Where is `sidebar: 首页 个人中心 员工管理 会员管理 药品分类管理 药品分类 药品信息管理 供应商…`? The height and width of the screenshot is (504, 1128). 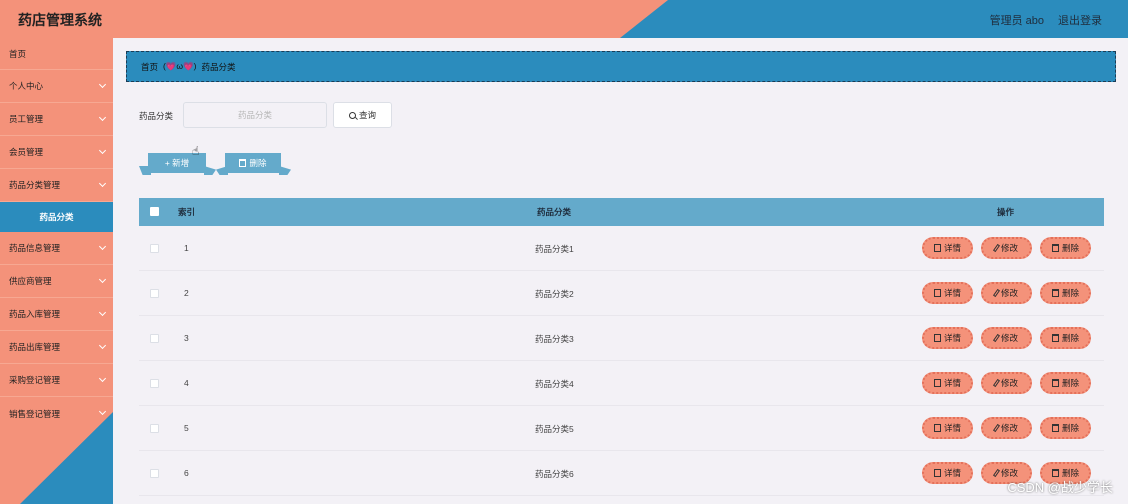
sidebar: 首页 个人中心 员工管理 会员管理 药品分类管理 药品分类 药品信息管理 供应商… is located at coordinates (56, 271).